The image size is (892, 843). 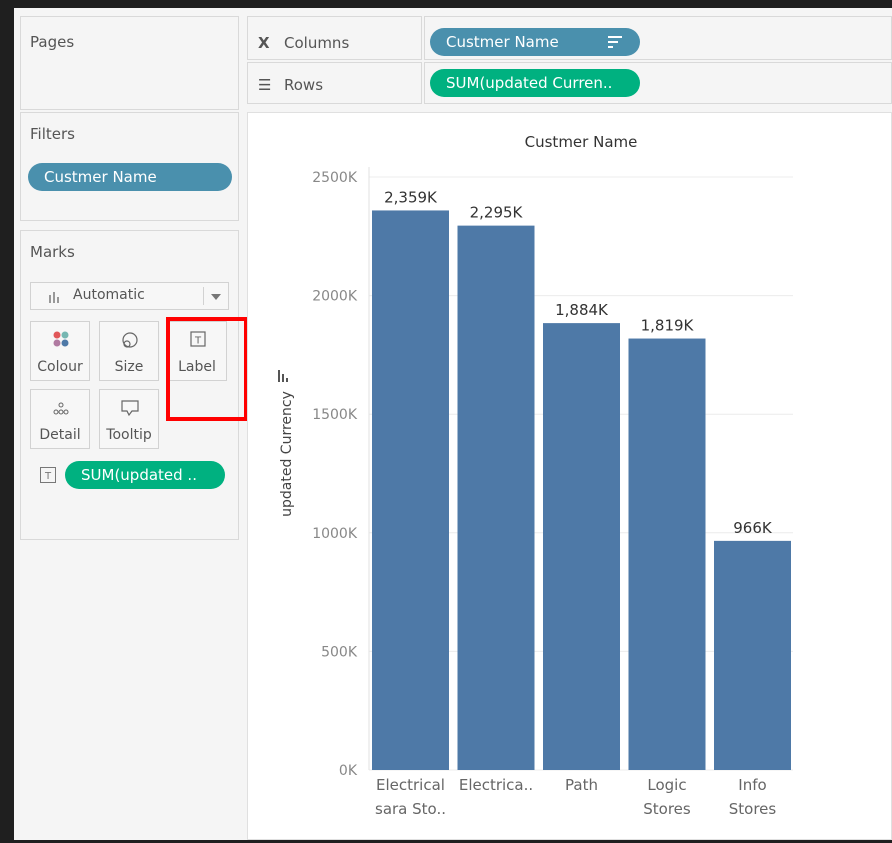 What do you see at coordinates (207, 369) in the screenshot?
I see `label-button-highlight` at bounding box center [207, 369].